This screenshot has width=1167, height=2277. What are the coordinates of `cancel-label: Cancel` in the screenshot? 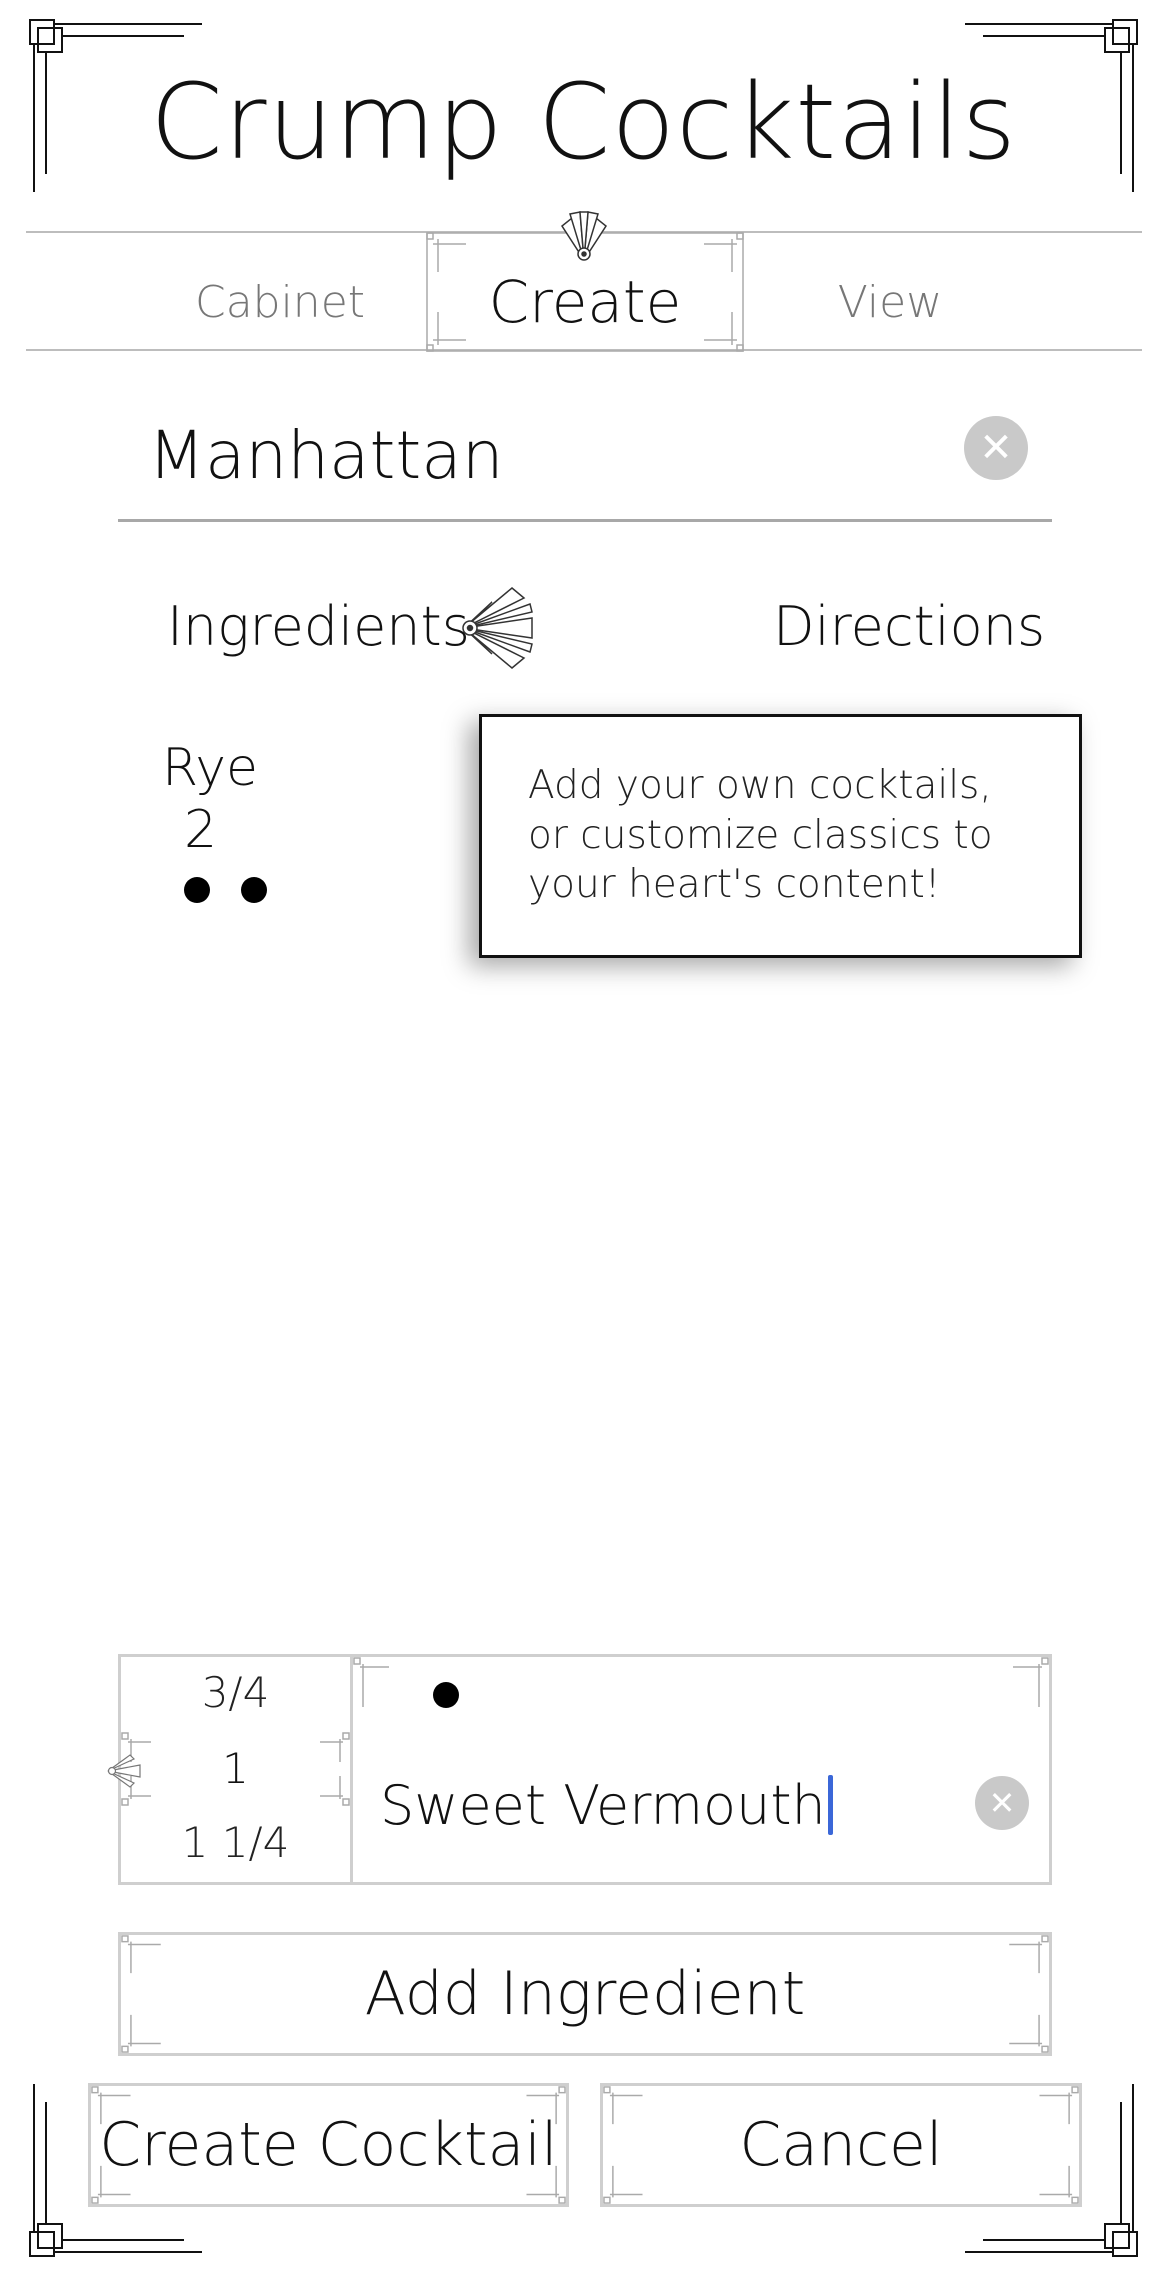 It's located at (841, 2145).